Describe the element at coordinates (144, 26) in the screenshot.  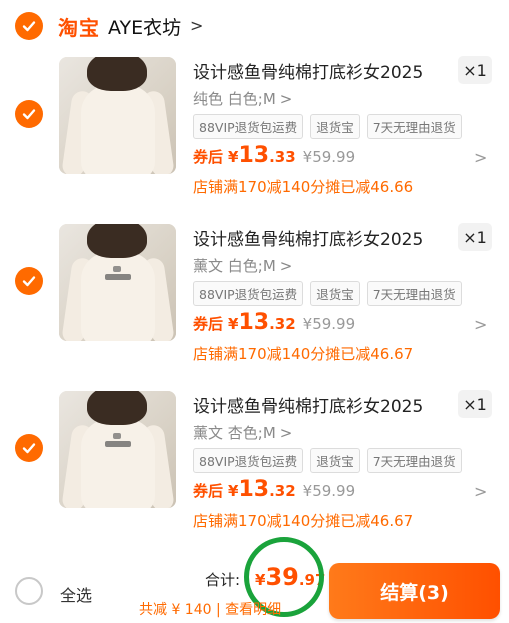
I see `store-name: AYE衣坊` at that location.